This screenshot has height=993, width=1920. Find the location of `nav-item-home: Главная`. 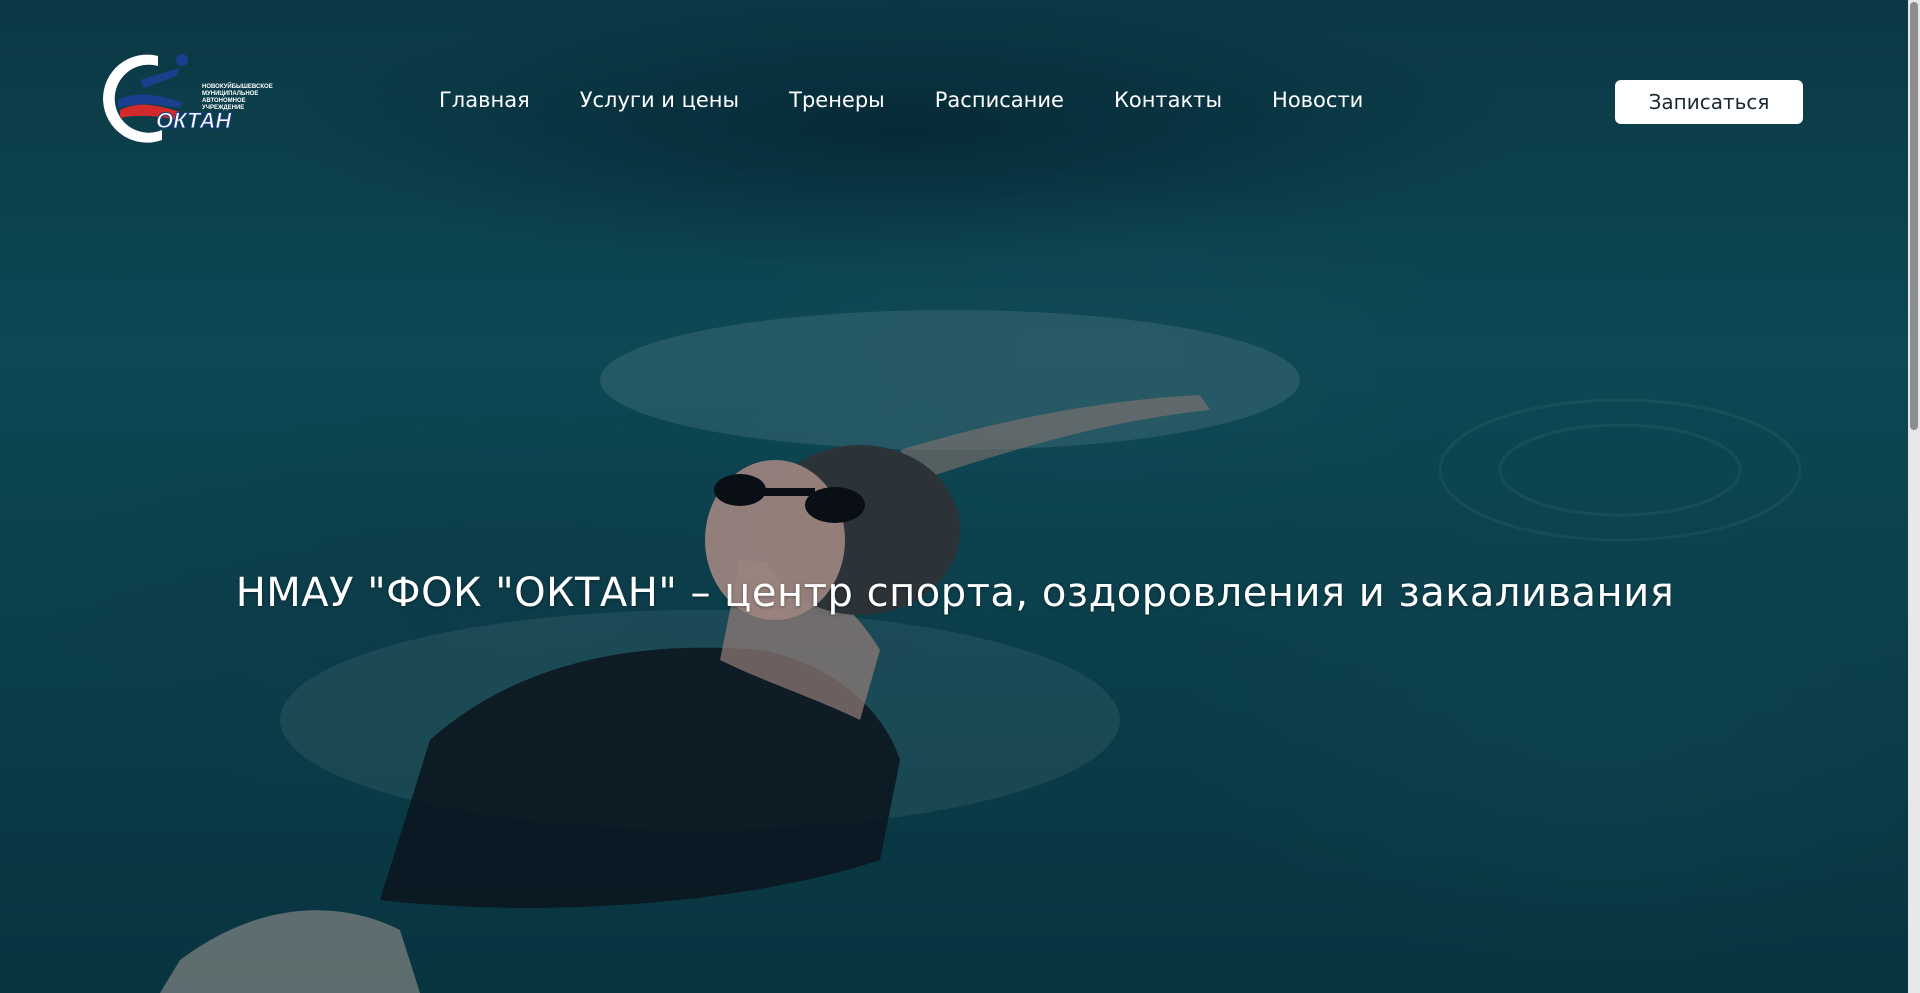

nav-item-home: Главная is located at coordinates (484, 100).